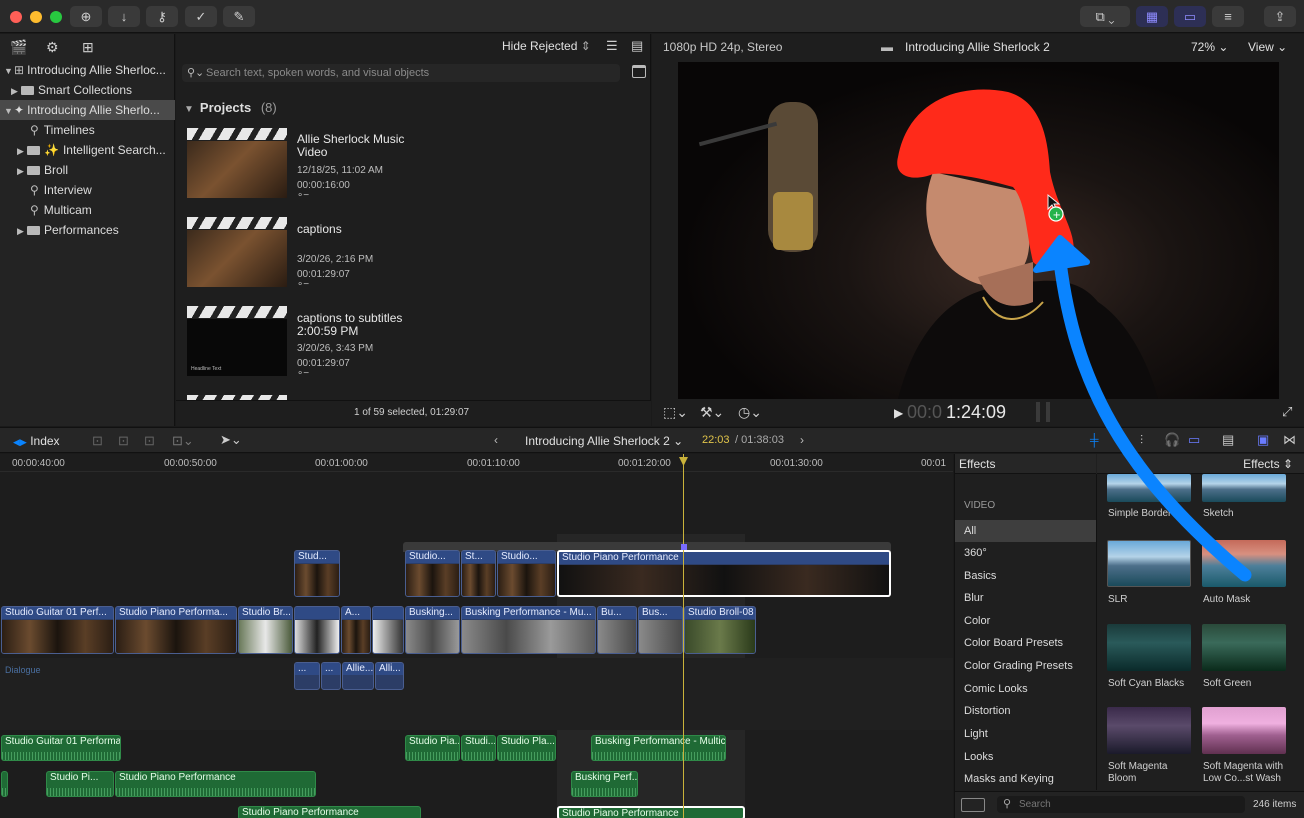 The image size is (1304, 818). Describe the element at coordinates (36, 17) in the screenshot. I see `minimize-window-button` at that location.